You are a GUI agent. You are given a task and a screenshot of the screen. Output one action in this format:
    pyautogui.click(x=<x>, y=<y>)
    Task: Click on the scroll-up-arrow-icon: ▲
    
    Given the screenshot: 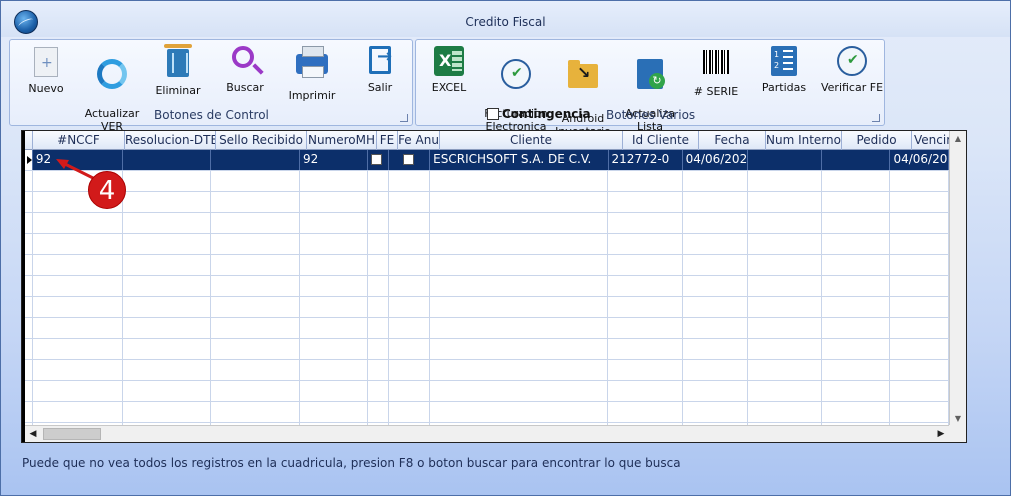 What is the action you would take?
    pyautogui.click(x=958, y=139)
    